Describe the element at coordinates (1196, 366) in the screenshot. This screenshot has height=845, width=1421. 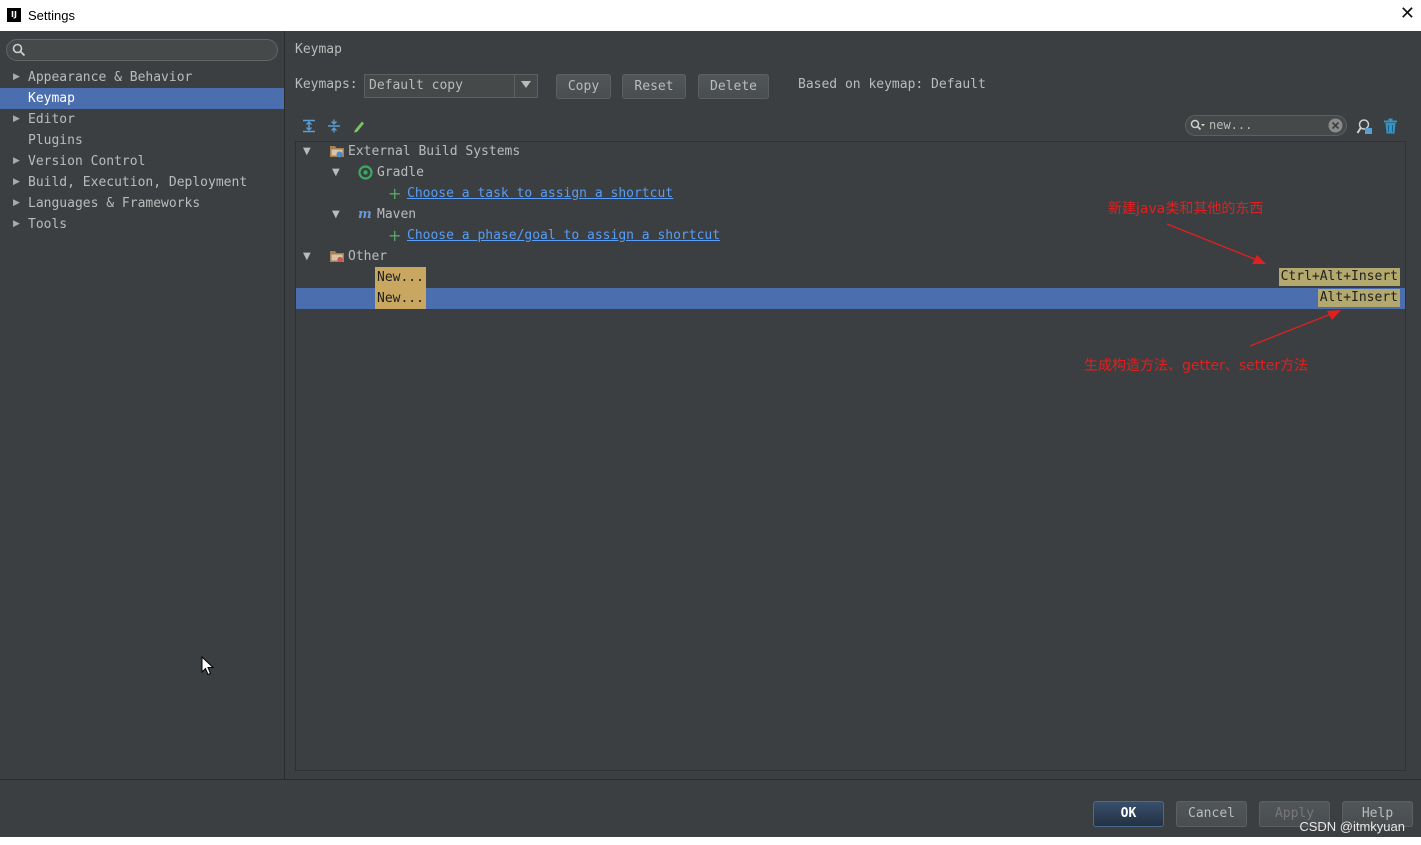
I see `annotation-bottom: 生成构造方法、getter、setter方法` at that location.